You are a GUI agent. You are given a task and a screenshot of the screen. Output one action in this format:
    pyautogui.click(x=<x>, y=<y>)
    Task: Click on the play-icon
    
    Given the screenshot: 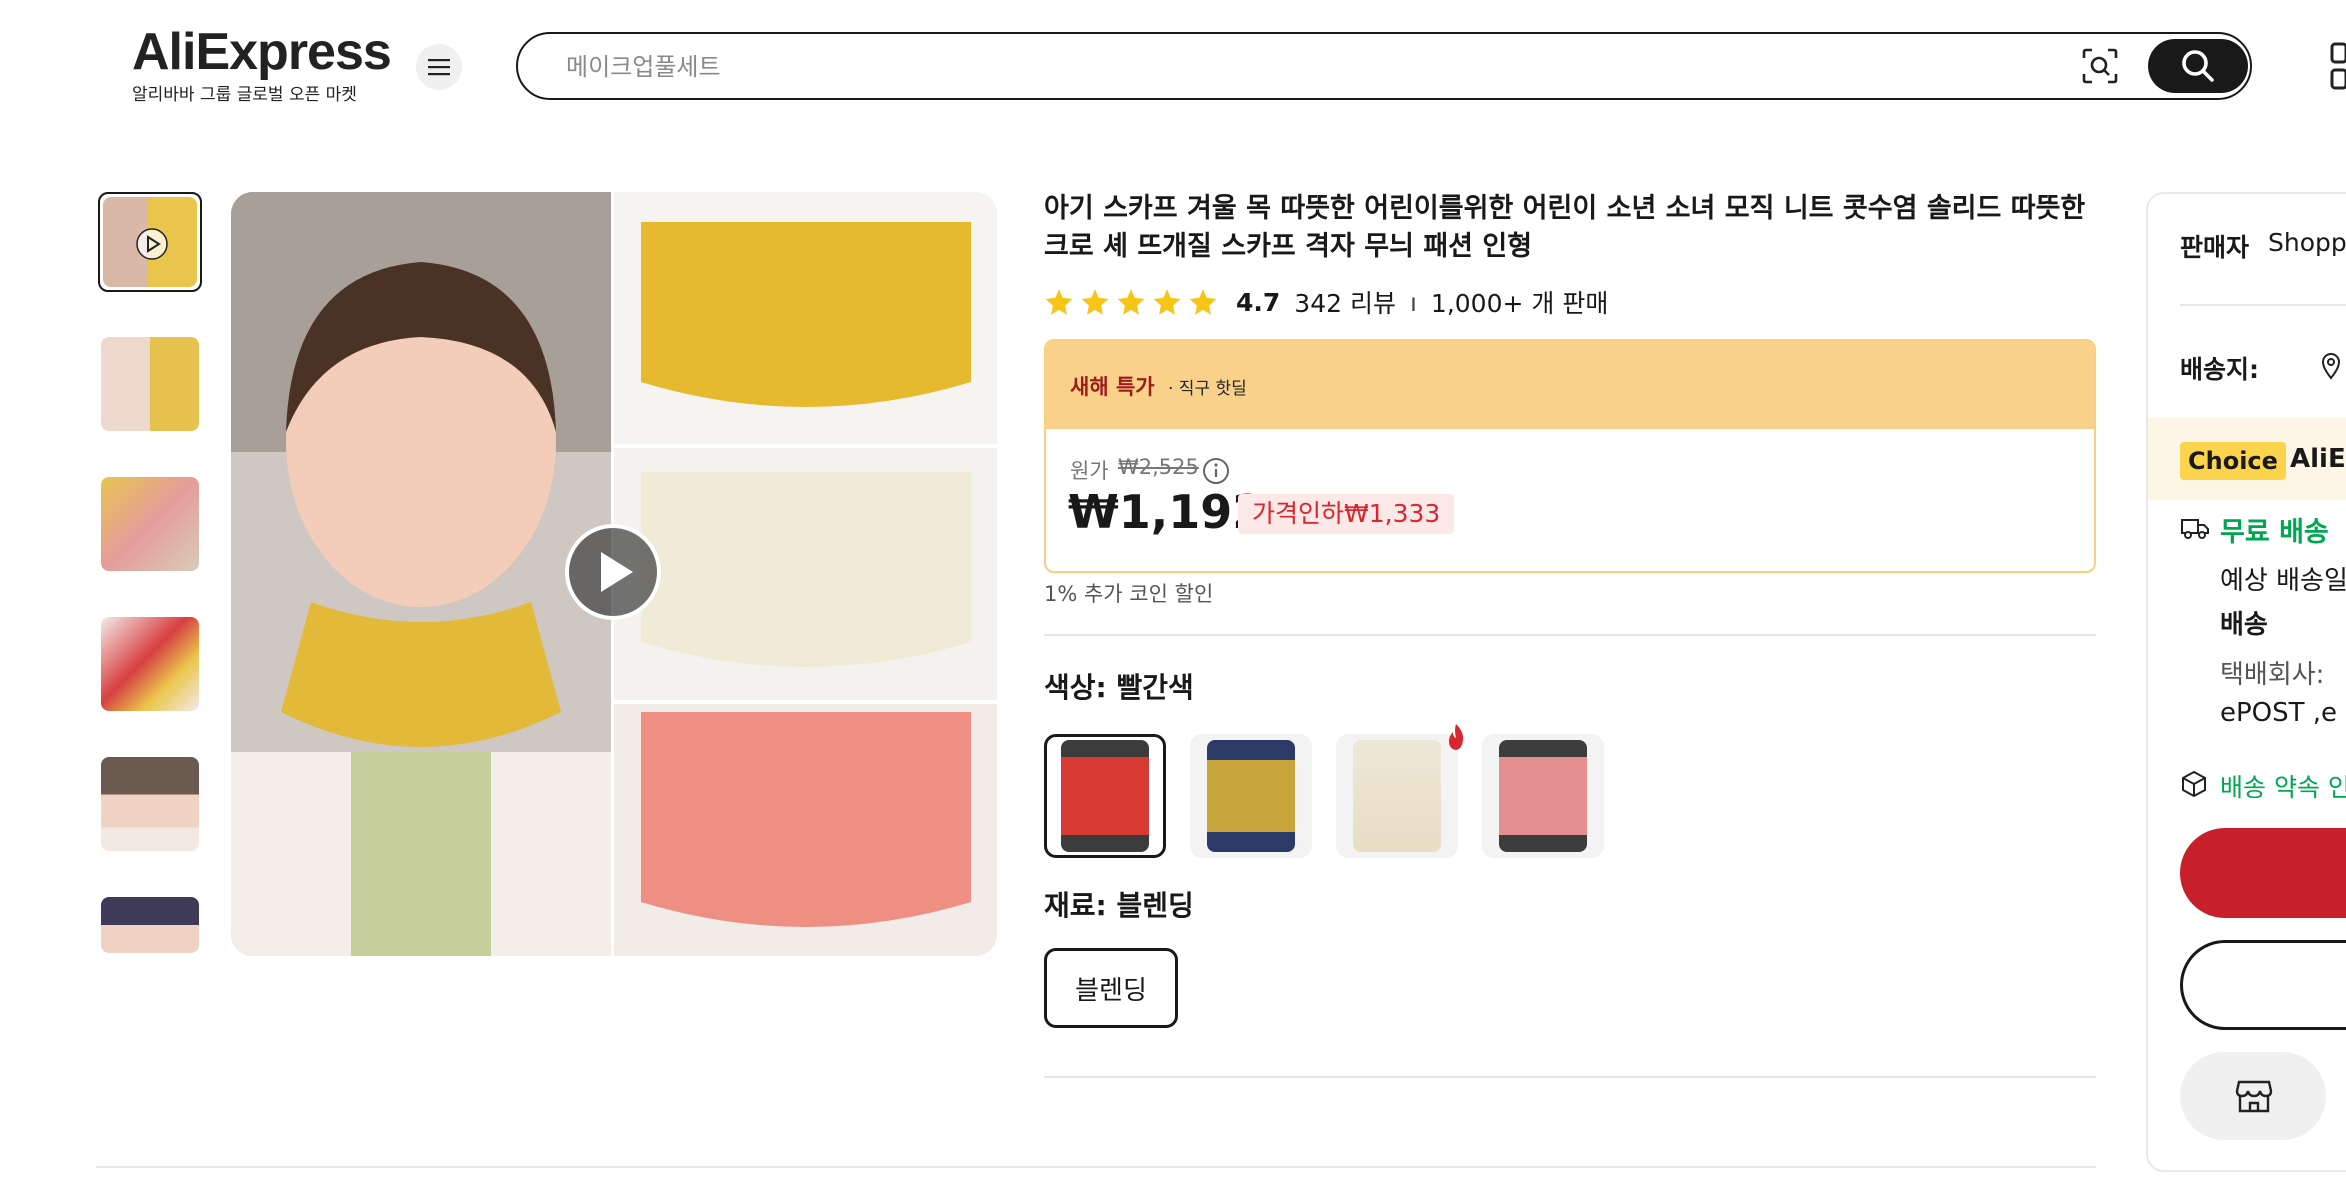 What is the action you would take?
    pyautogui.click(x=152, y=244)
    